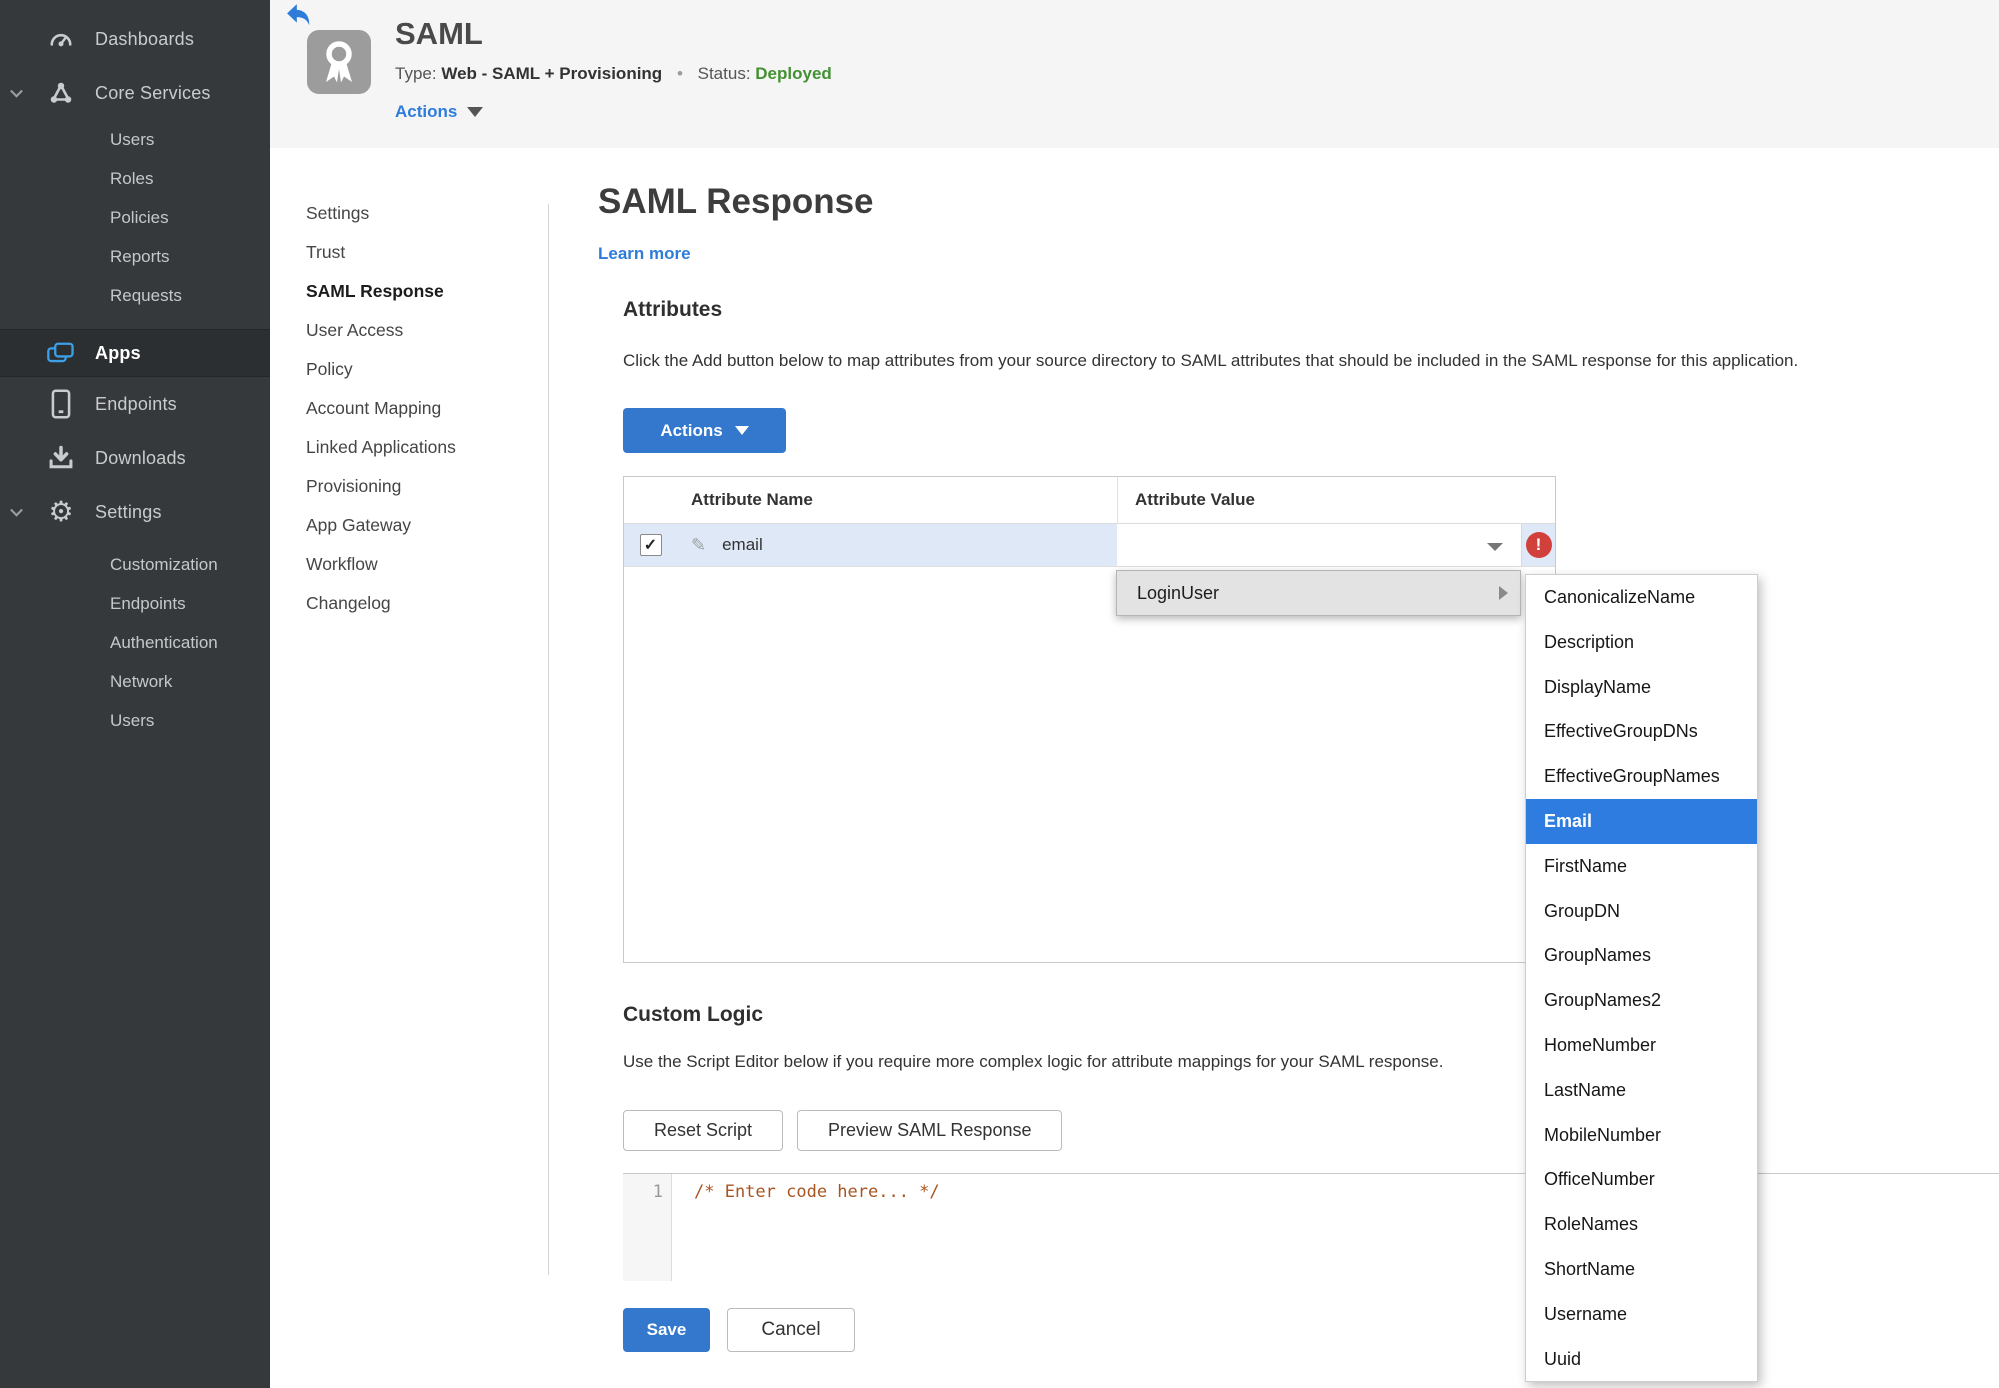 The image size is (1999, 1388). What do you see at coordinates (1336, 500) in the screenshot?
I see `attribute-value-column-header: Attribute Value` at bounding box center [1336, 500].